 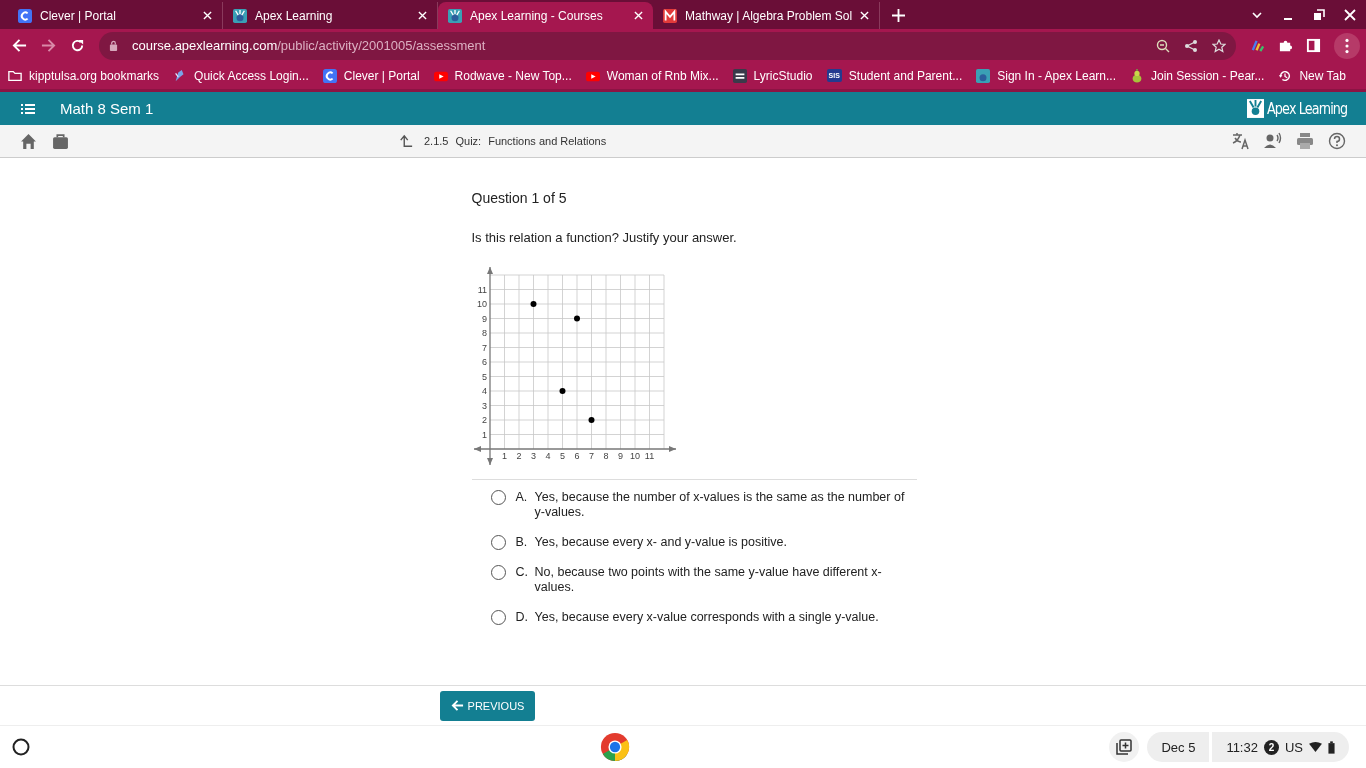 What do you see at coordinates (481, 304) in the screenshot?
I see `y-tick-label: 10` at bounding box center [481, 304].